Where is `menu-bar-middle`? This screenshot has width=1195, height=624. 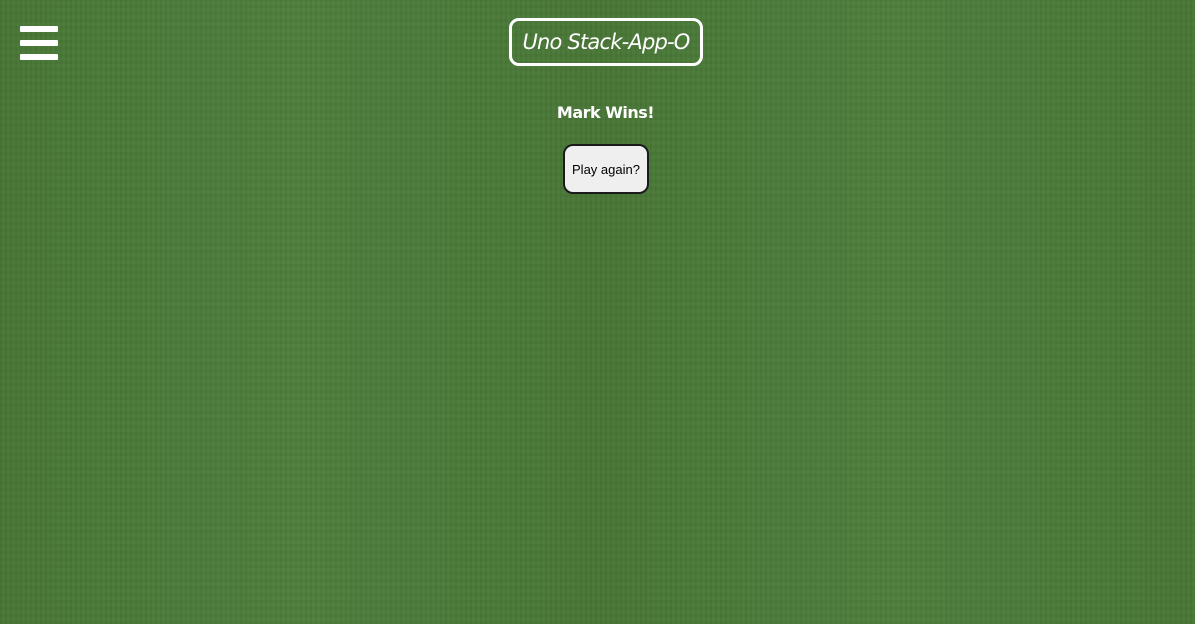 menu-bar-middle is located at coordinates (39, 43).